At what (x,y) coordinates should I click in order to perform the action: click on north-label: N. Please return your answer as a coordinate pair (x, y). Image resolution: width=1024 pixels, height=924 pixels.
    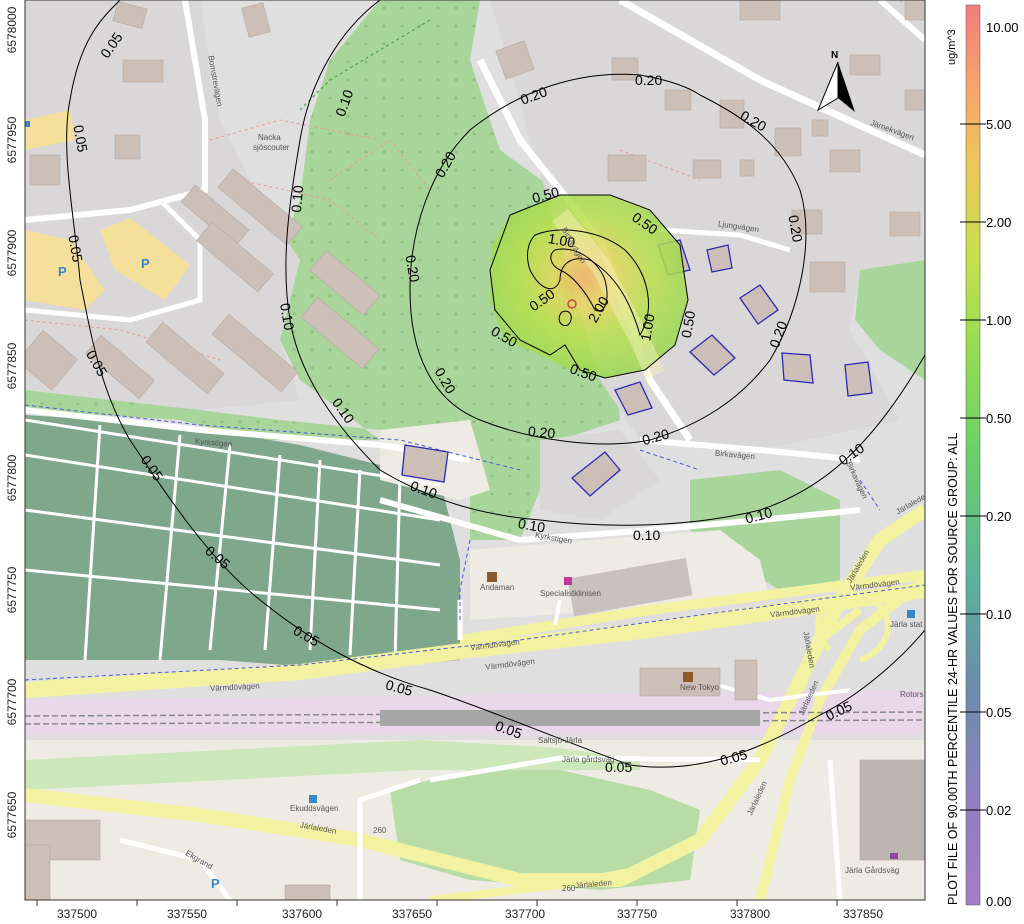
    Looking at the image, I should click on (834, 55).